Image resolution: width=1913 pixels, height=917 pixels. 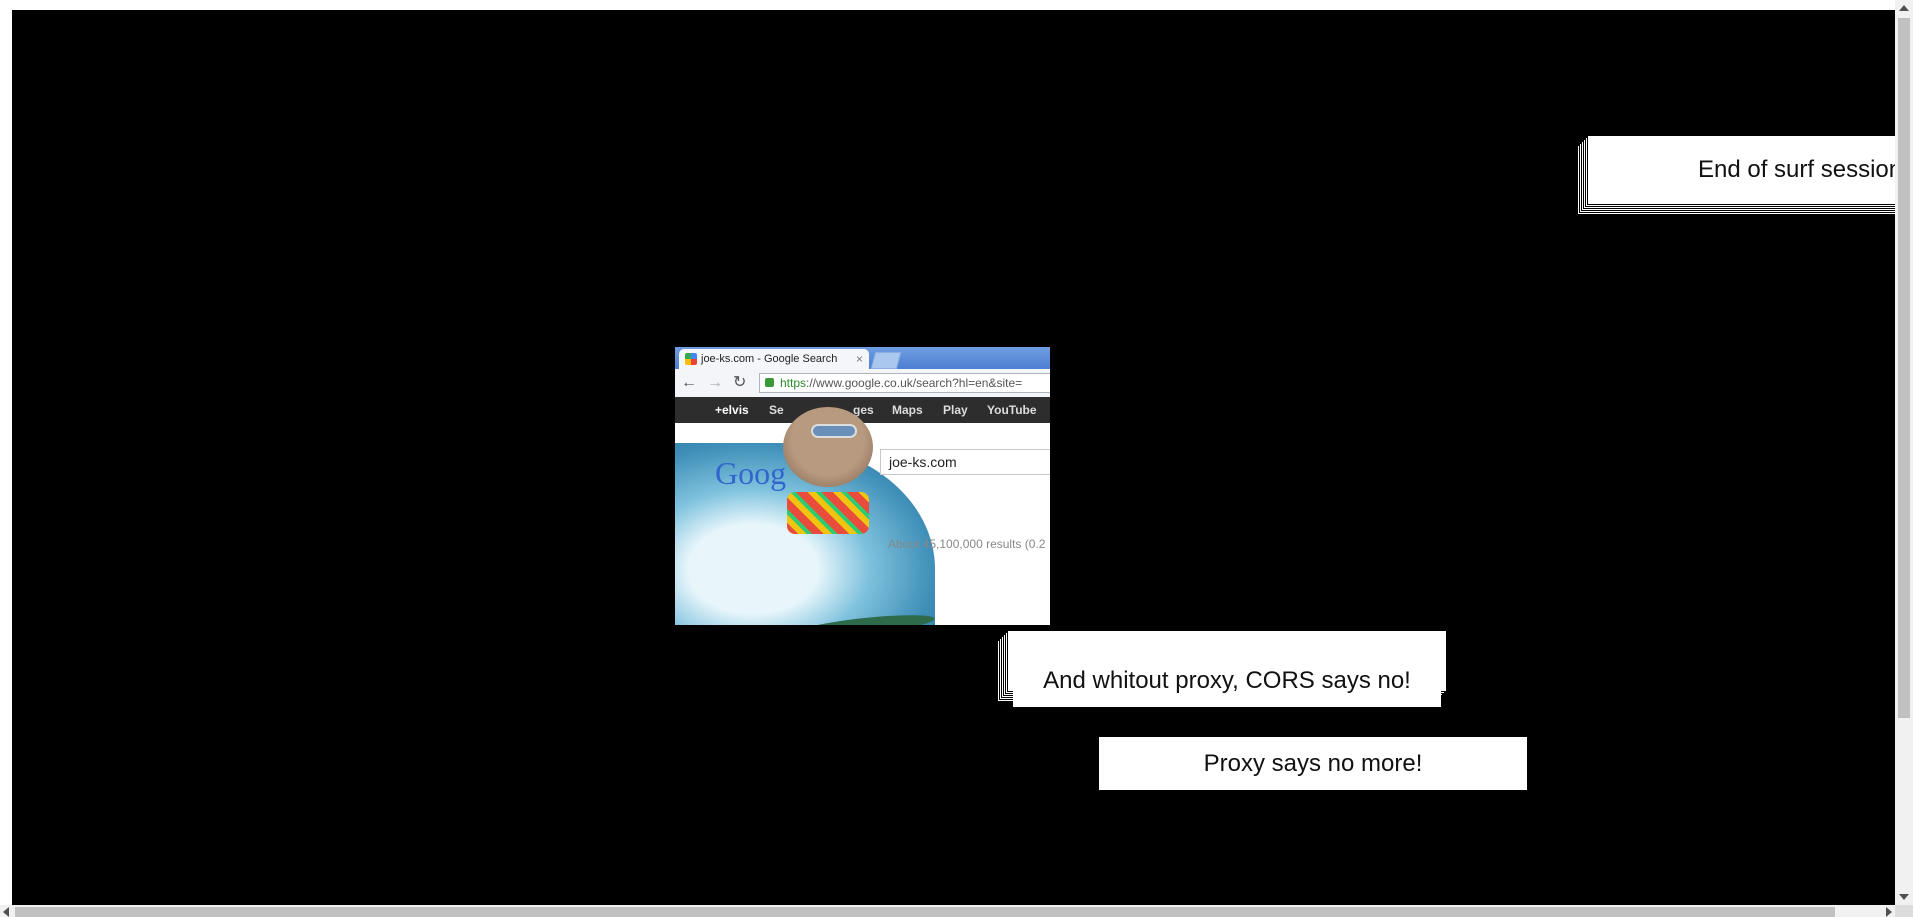 I want to click on nav-item: YouTube, so click(x=1012, y=410).